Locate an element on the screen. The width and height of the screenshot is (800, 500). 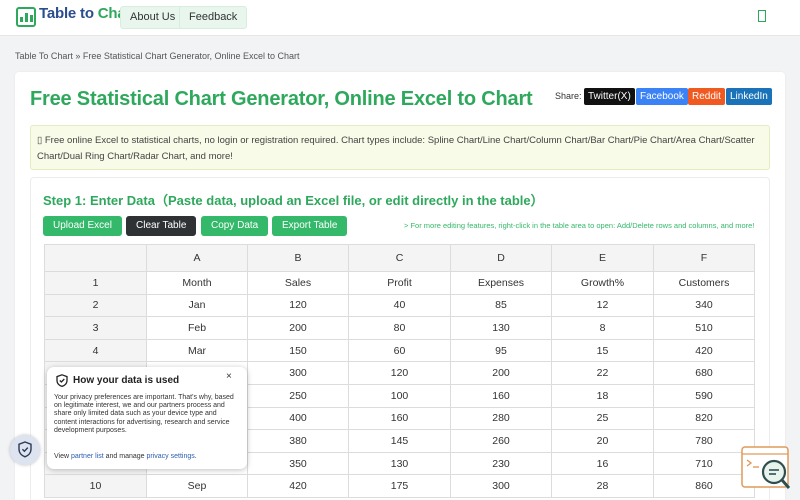
close-icon: × is located at coordinates (229, 376).